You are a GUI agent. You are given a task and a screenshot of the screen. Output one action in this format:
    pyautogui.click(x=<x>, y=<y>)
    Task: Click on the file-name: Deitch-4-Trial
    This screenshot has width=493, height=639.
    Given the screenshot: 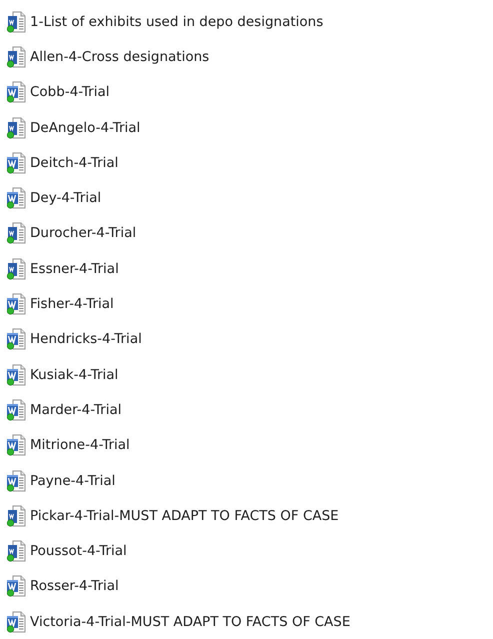 What is the action you would take?
    pyautogui.click(x=74, y=162)
    